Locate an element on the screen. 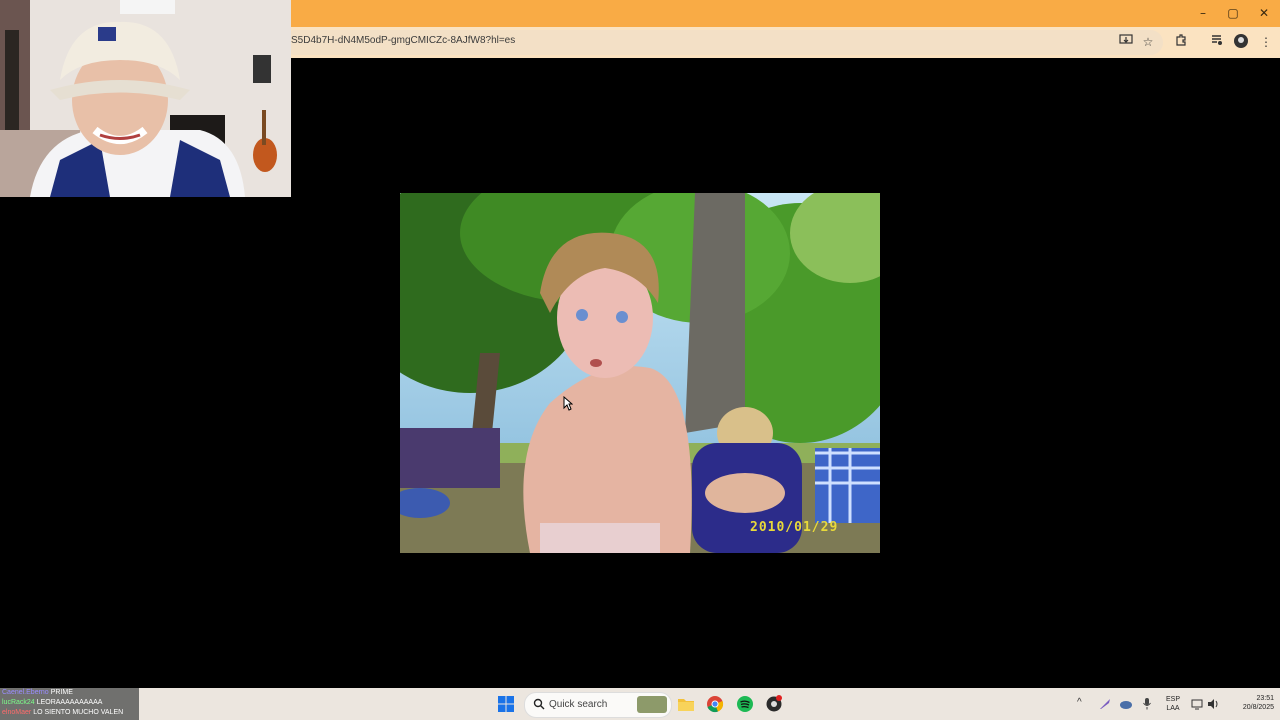 The image size is (1280, 720). windows-start-icon is located at coordinates (506, 704).